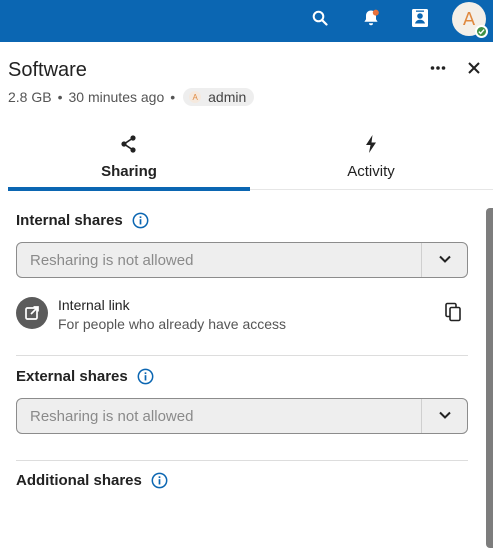 The width and height of the screenshot is (493, 548). What do you see at coordinates (371, 171) in the screenshot?
I see `tab-label: Activity` at bounding box center [371, 171].